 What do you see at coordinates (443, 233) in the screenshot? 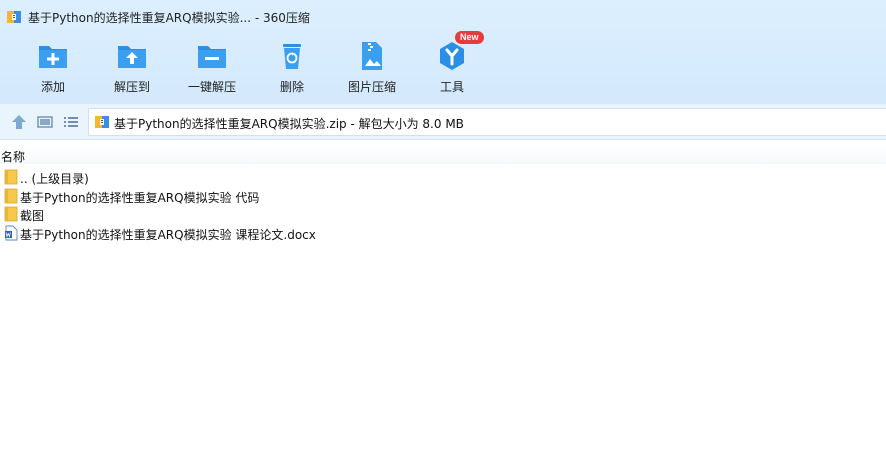
I see `list-item-docx-file: 基于Python的选择性重复ARQ模拟实验 课程论文.docx` at bounding box center [443, 233].